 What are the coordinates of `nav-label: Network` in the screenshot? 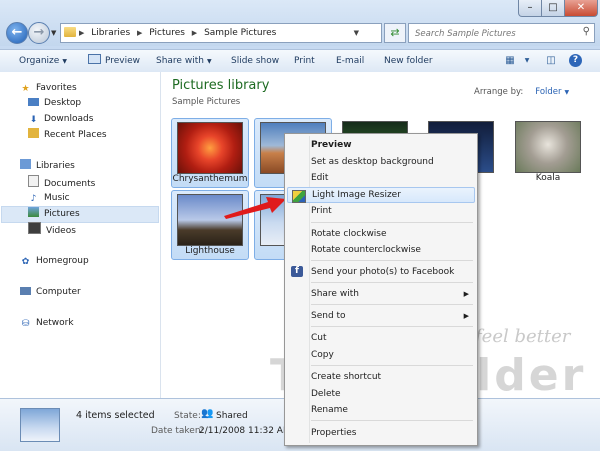 It's located at (55, 323).